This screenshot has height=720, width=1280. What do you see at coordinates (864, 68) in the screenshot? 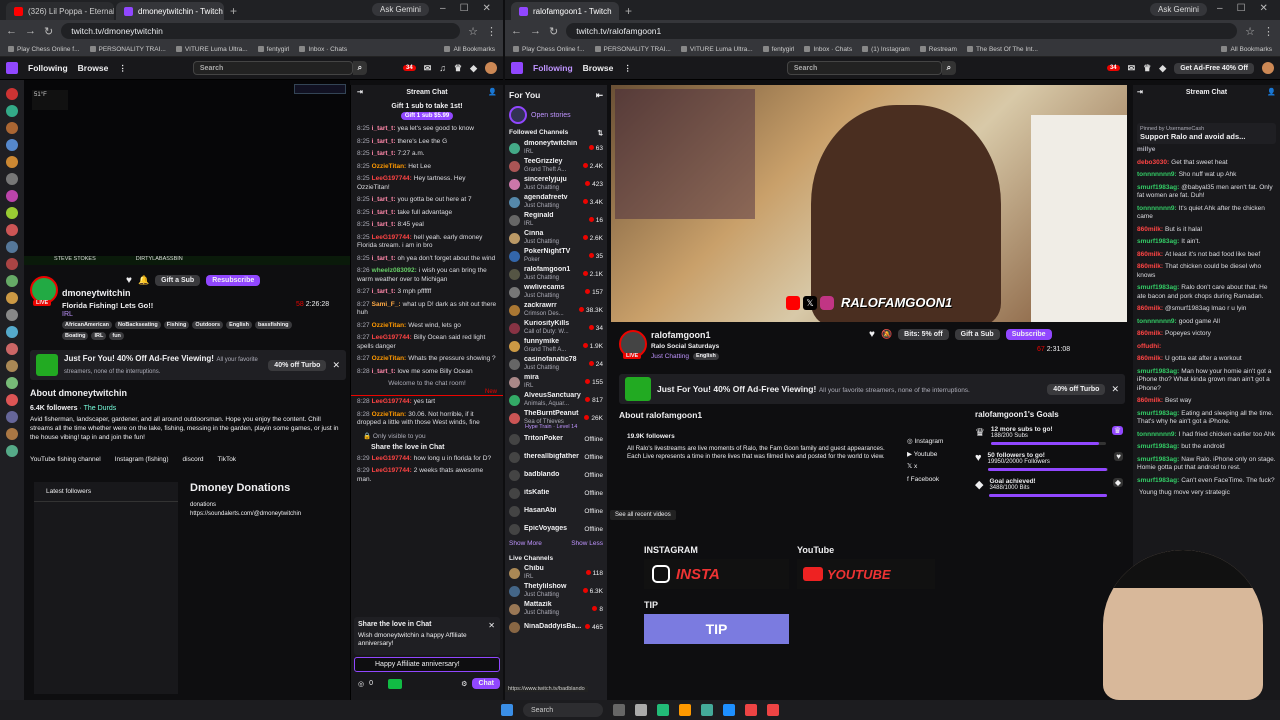
I see `search-input: Search` at bounding box center [864, 68].